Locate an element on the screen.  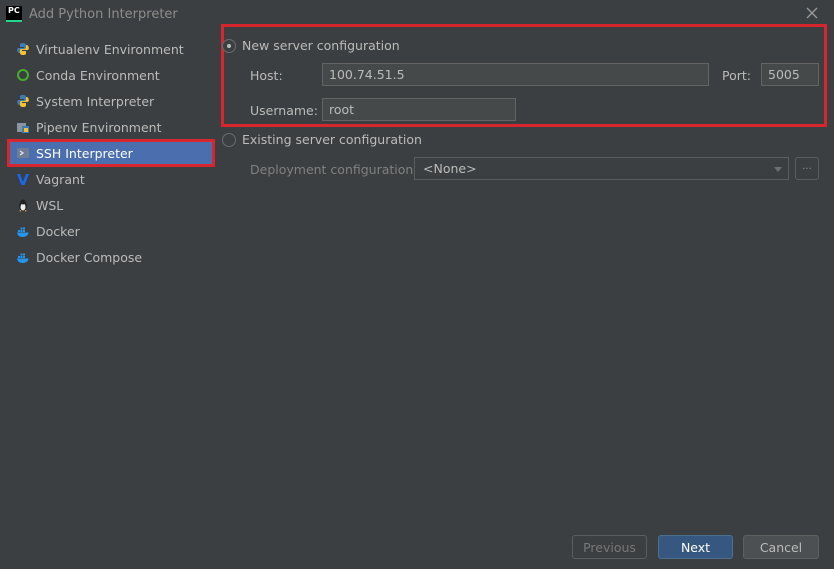
sidebar-item-label: Conda Environment is located at coordinates (98, 75).